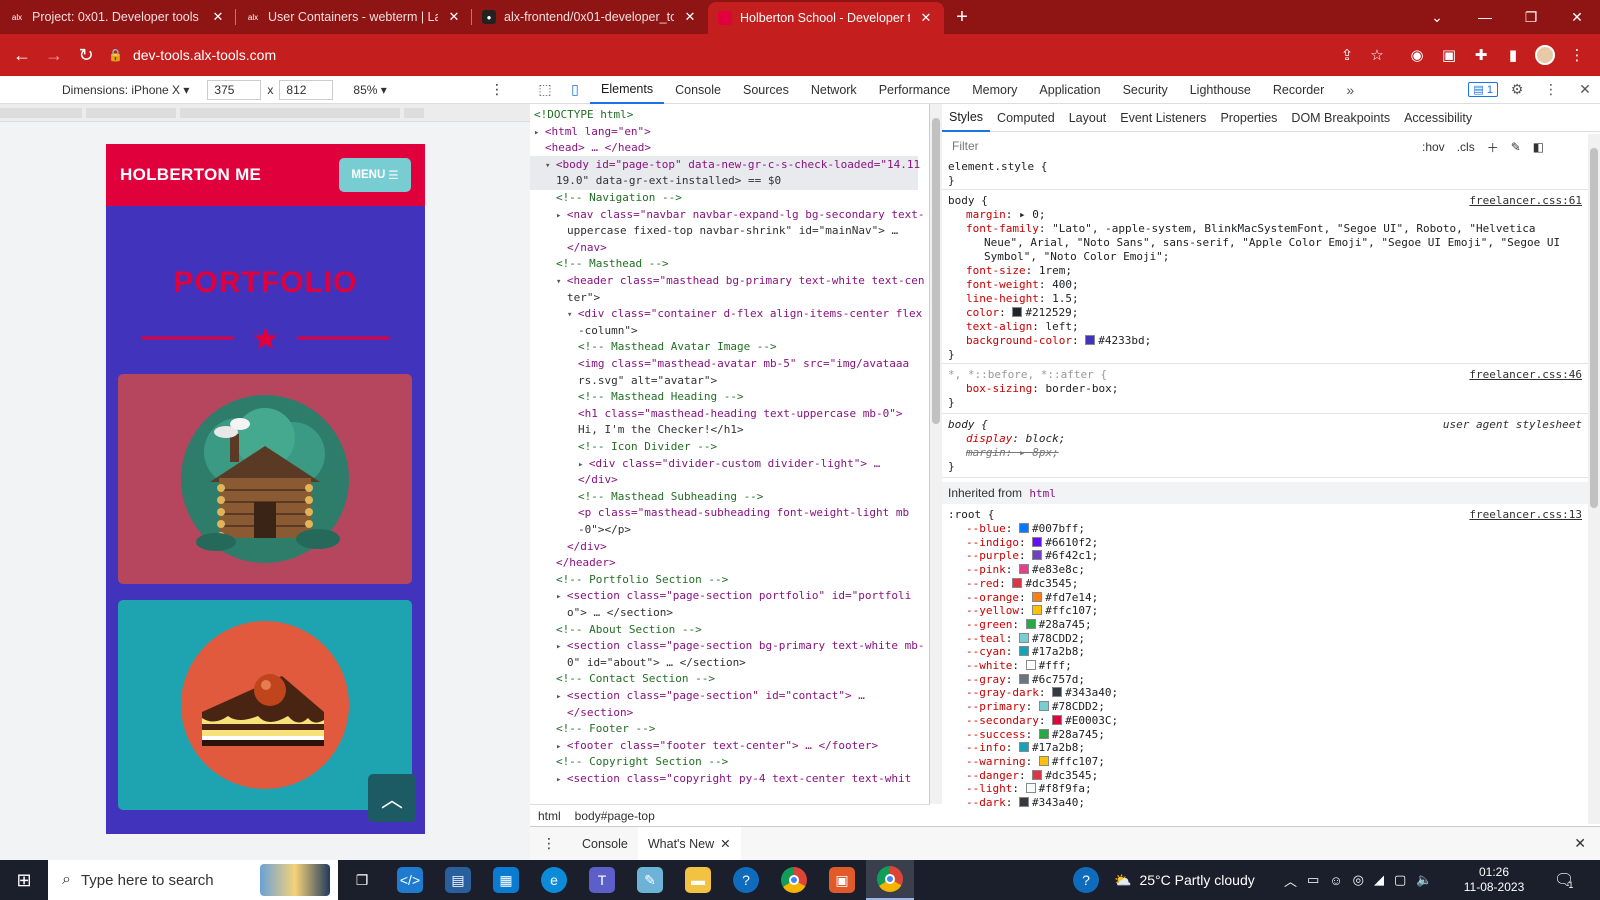 Image resolution: width=1600 pixels, height=900 pixels. Describe the element at coordinates (1042, 721) in the screenshot. I see `css-variable: --secondary: #E0003C;` at that location.